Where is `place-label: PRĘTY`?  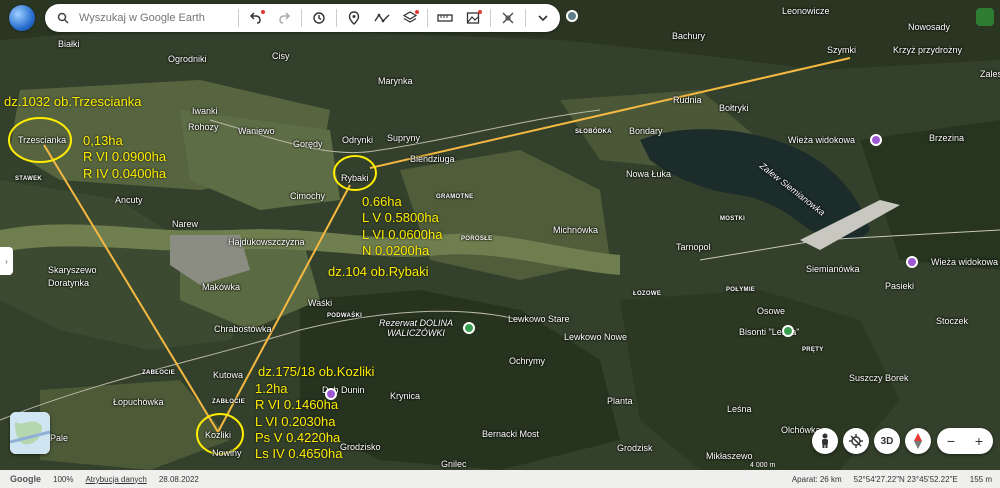
place-label: PRĘTY is located at coordinates (813, 350).